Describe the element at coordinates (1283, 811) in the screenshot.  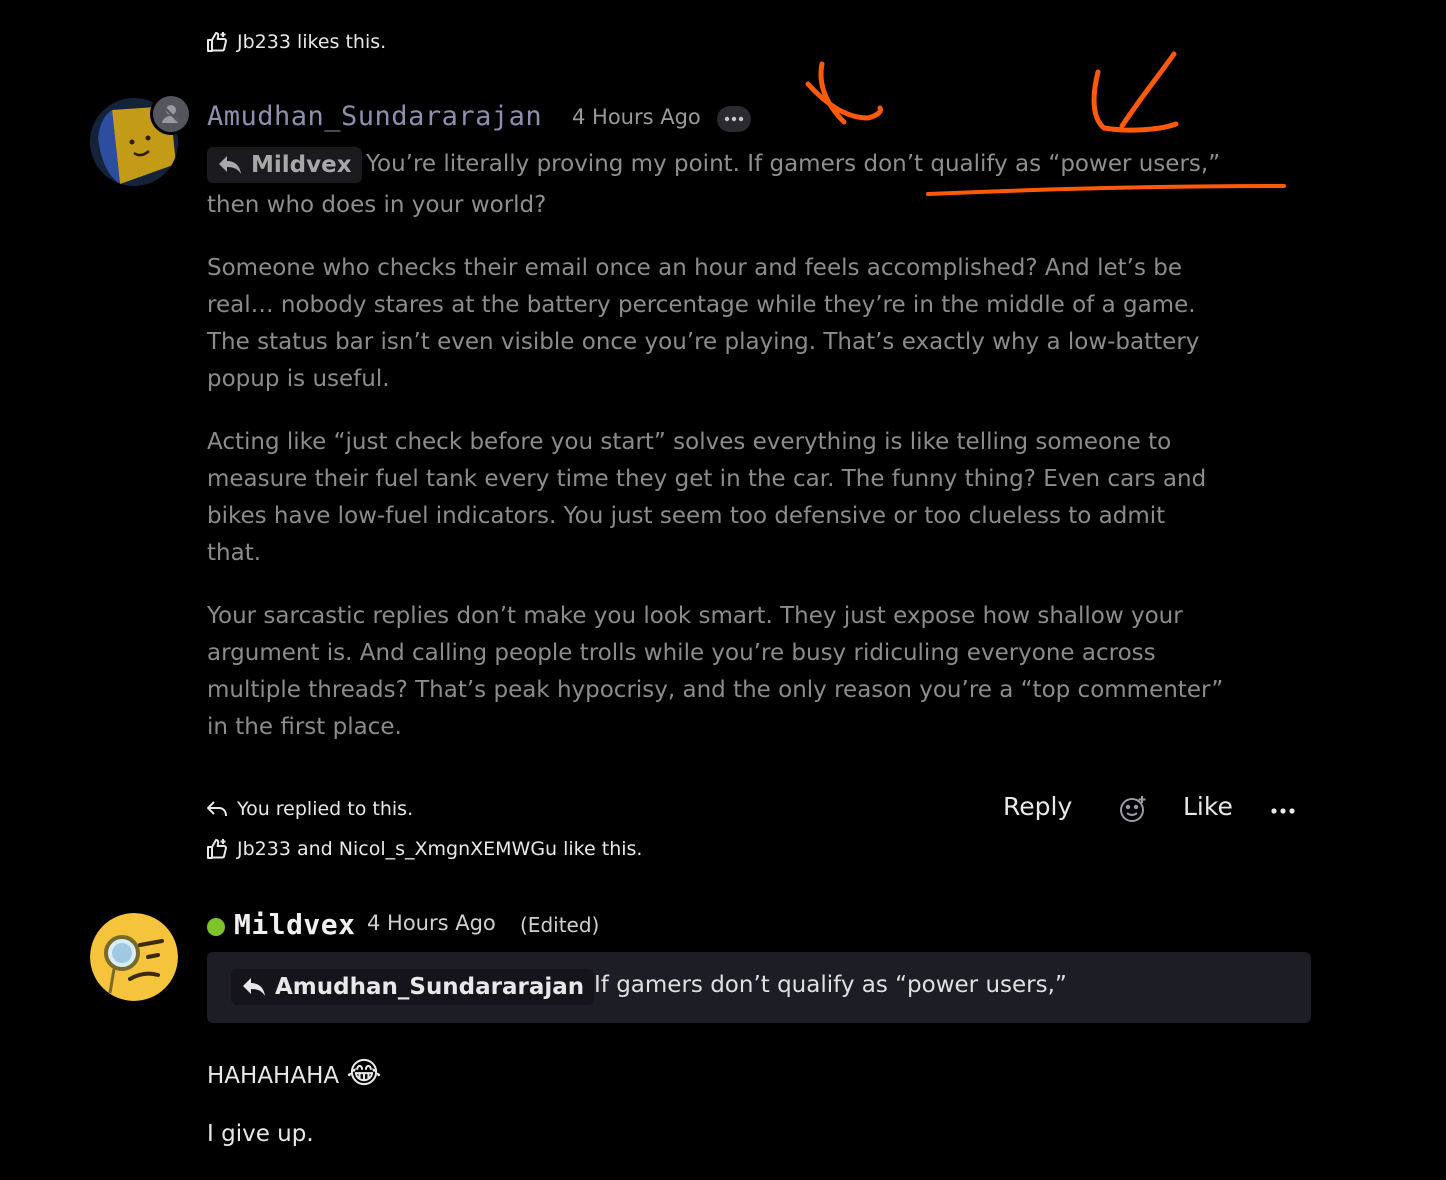
I see `ellipsis-icon` at that location.